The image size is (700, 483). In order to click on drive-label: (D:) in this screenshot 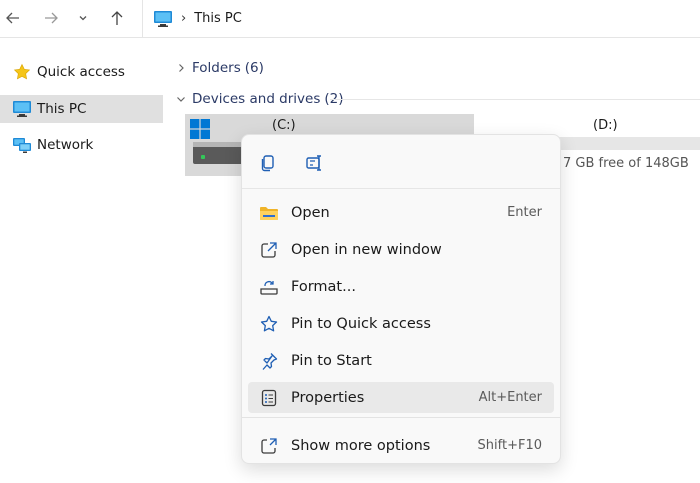, I will do `click(605, 125)`.